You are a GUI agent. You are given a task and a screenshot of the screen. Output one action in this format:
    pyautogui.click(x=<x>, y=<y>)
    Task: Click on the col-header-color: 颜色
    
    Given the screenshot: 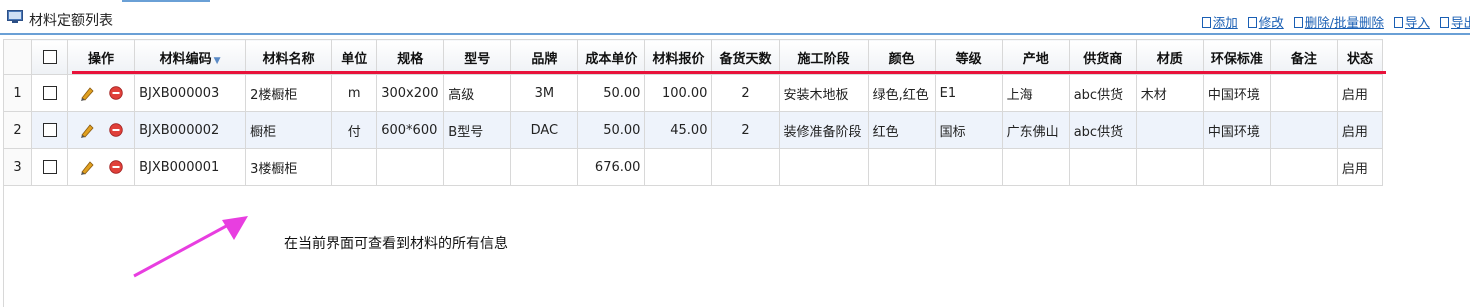 What is the action you would take?
    pyautogui.click(x=901, y=57)
    